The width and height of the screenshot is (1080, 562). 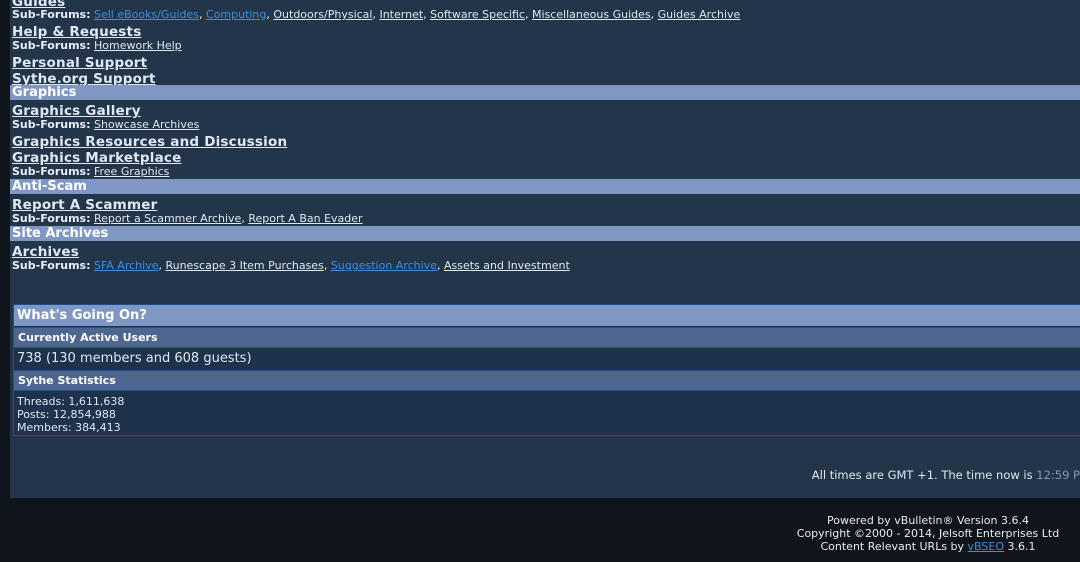 I want to click on subforum-internet: Internet, so click(x=401, y=14).